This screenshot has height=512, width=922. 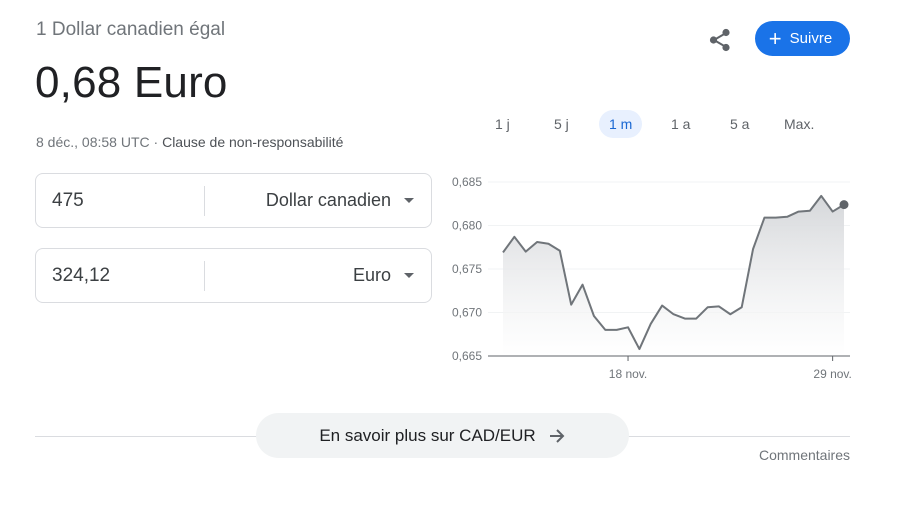 What do you see at coordinates (680, 124) in the screenshot?
I see `tab-1a: 1 a` at bounding box center [680, 124].